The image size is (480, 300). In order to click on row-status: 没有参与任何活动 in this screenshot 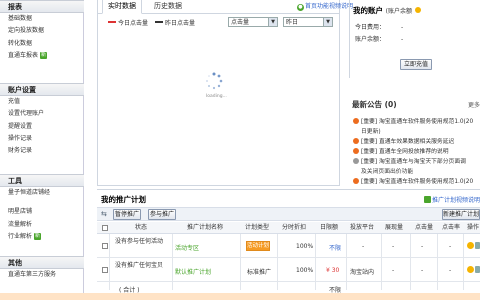, I will do `click(139, 241)`.